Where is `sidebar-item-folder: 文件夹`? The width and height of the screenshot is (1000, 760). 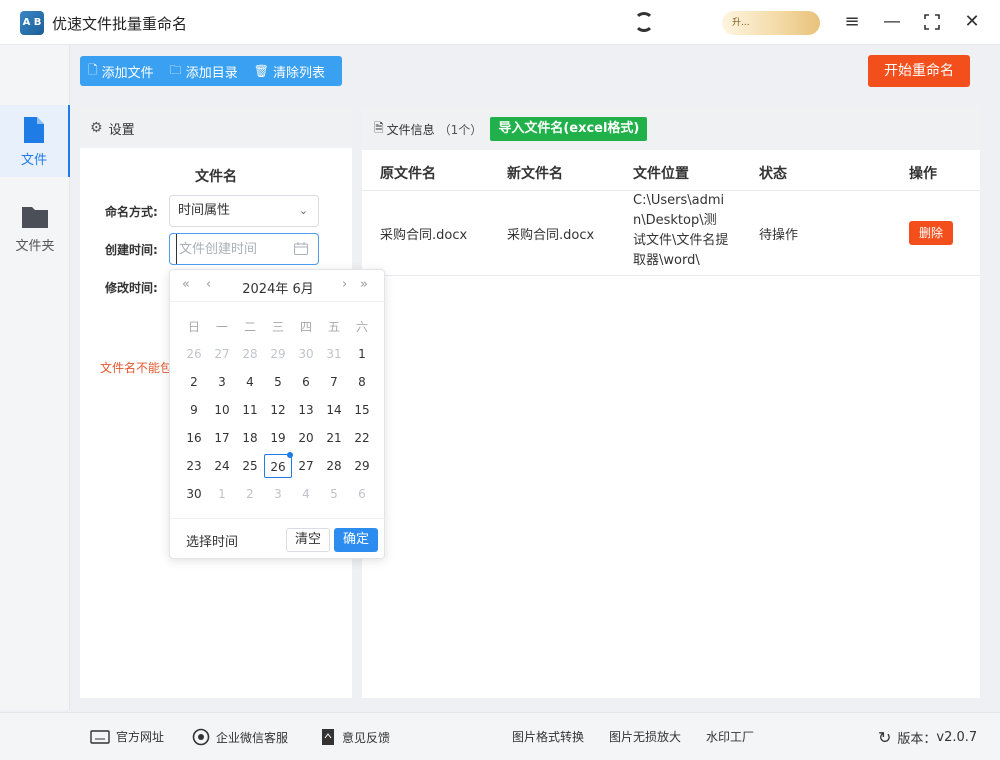
sidebar-item-folder: 文件夹 is located at coordinates (35, 227).